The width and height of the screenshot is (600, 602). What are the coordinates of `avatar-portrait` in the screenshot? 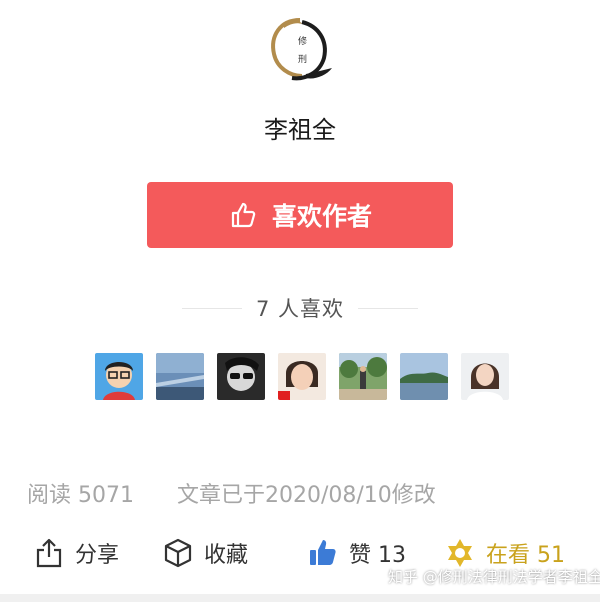 It's located at (485, 376).